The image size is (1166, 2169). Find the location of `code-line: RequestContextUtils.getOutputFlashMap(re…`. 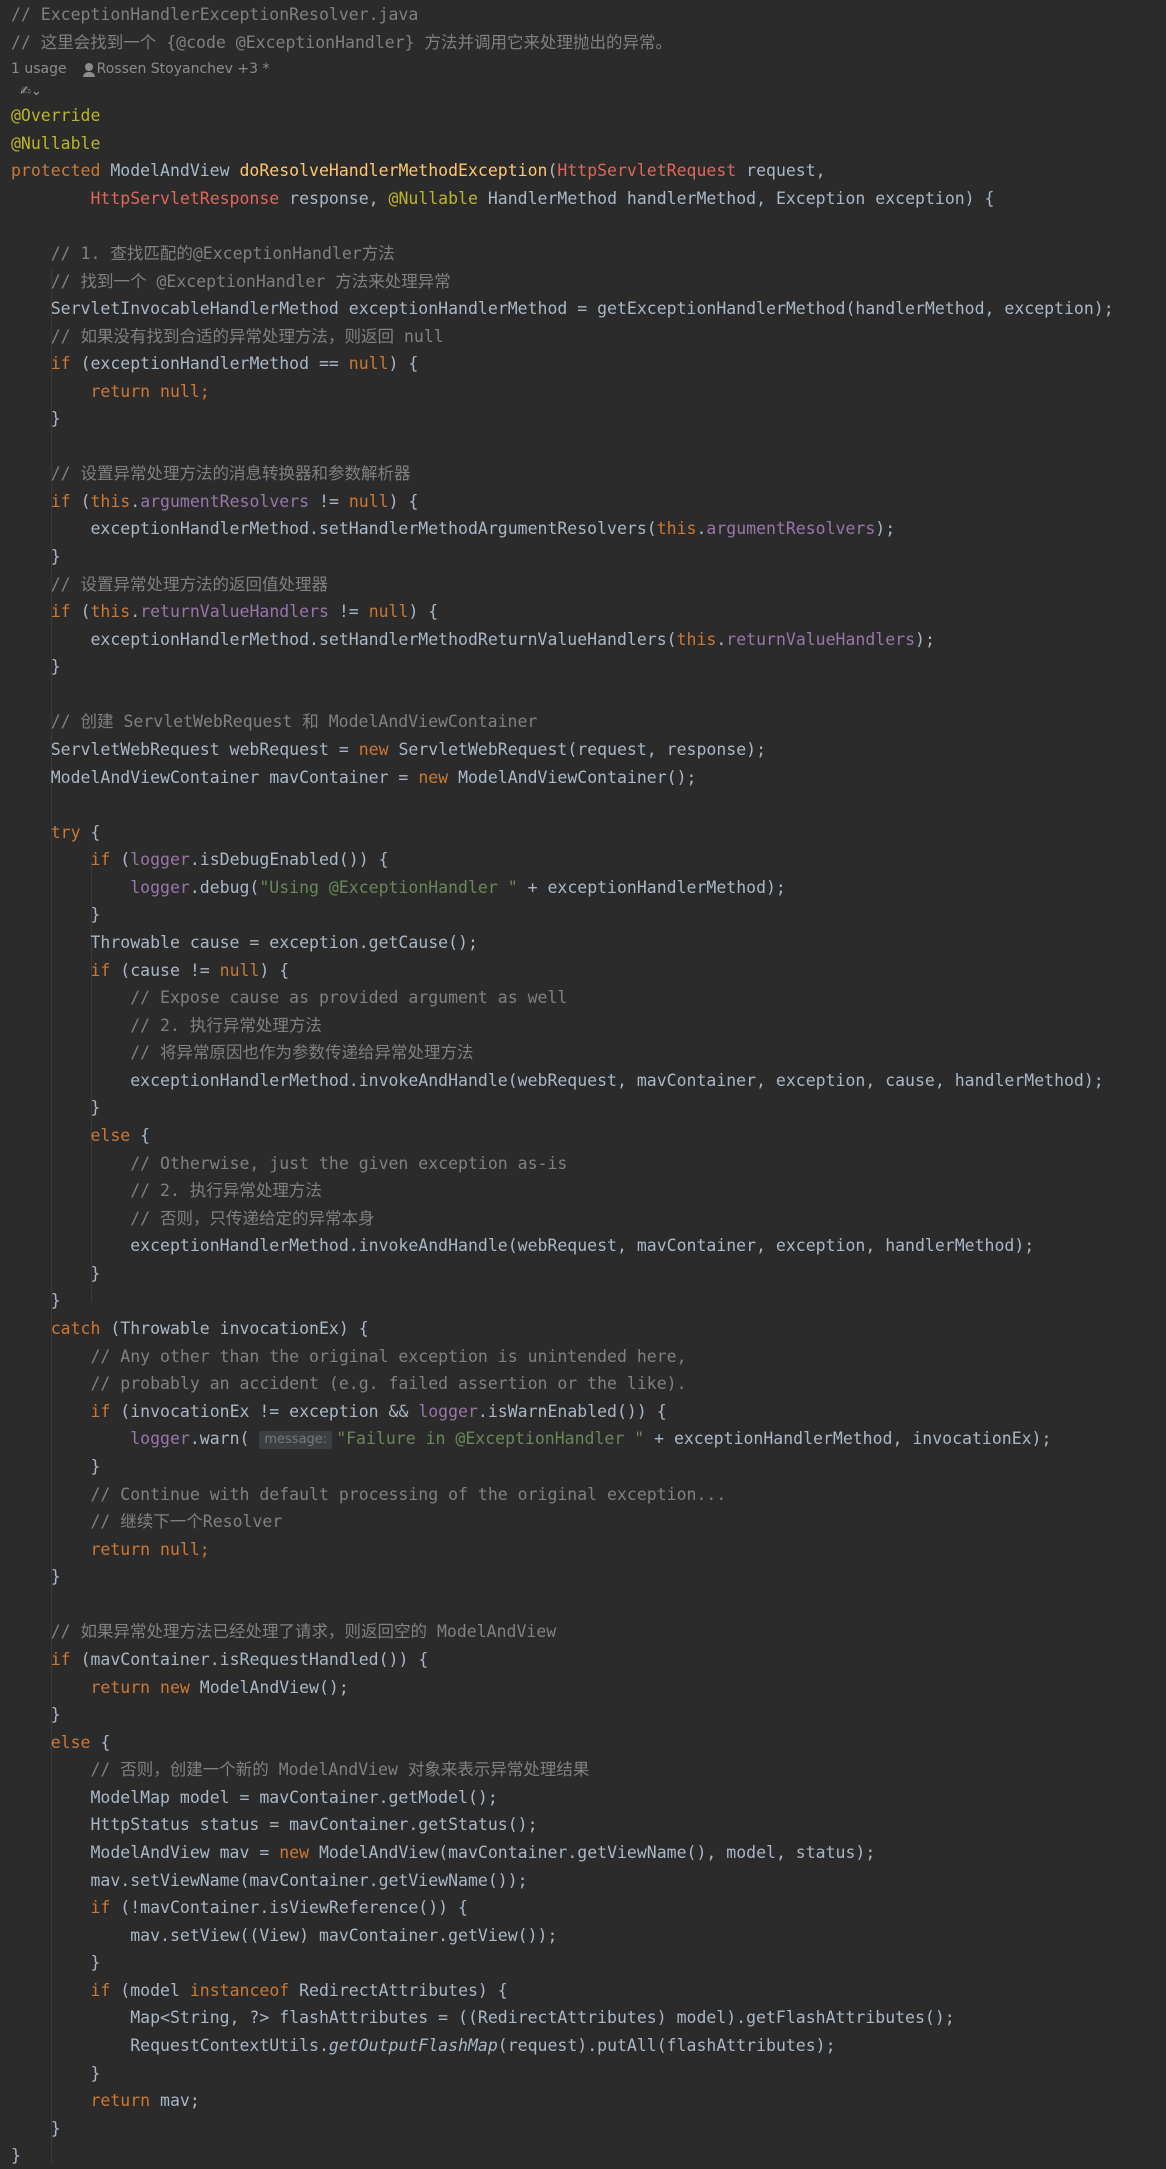

code-line: RequestContextUtils.getOutputFlashMap(re… is located at coordinates (483, 2045).